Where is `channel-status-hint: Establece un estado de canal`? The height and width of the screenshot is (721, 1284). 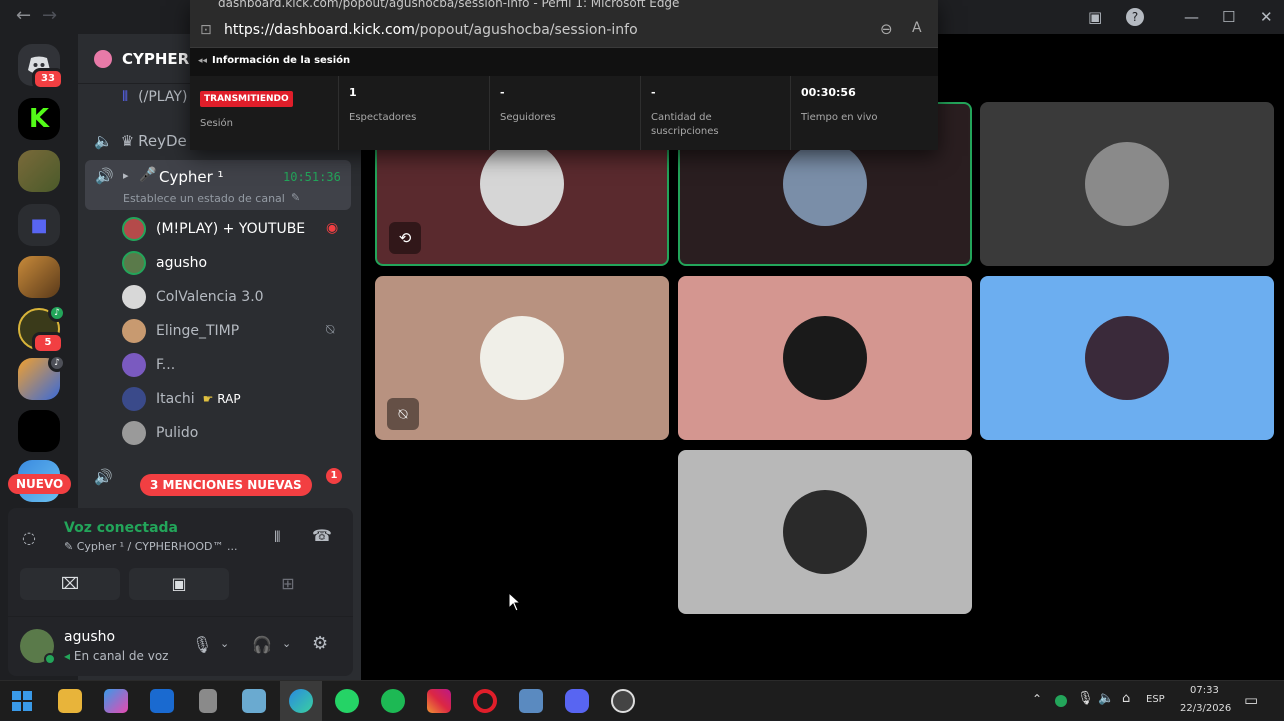
channel-status-hint: Establece un estado de canal is located at coordinates (204, 198).